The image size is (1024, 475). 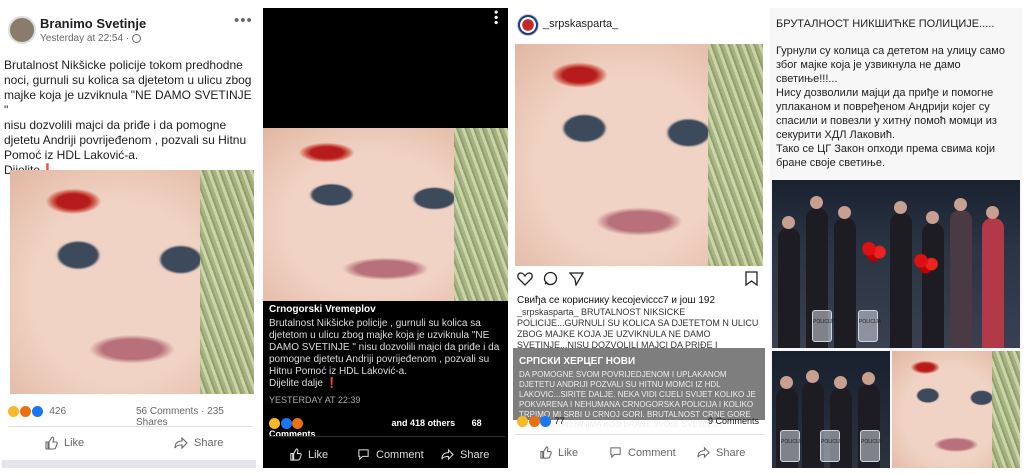 I want to click on others-count: and 418 others, so click(x=423, y=423).